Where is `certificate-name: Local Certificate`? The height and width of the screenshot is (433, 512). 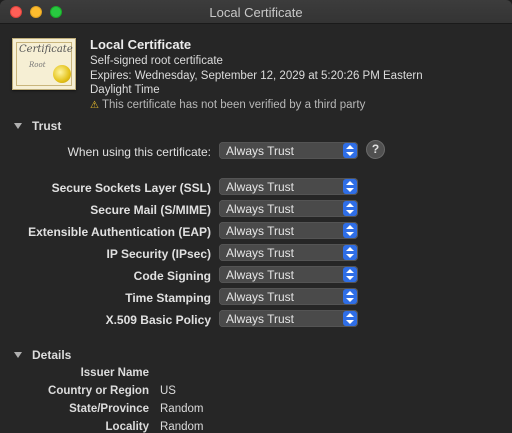 certificate-name: Local Certificate is located at coordinates (141, 44).